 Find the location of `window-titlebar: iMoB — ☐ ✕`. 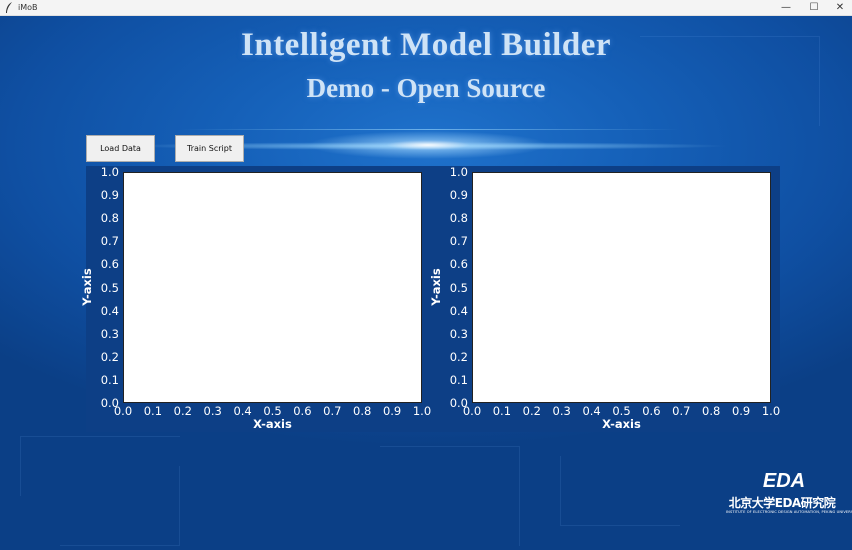

window-titlebar: iMoB — ☐ ✕ is located at coordinates (426, 8).